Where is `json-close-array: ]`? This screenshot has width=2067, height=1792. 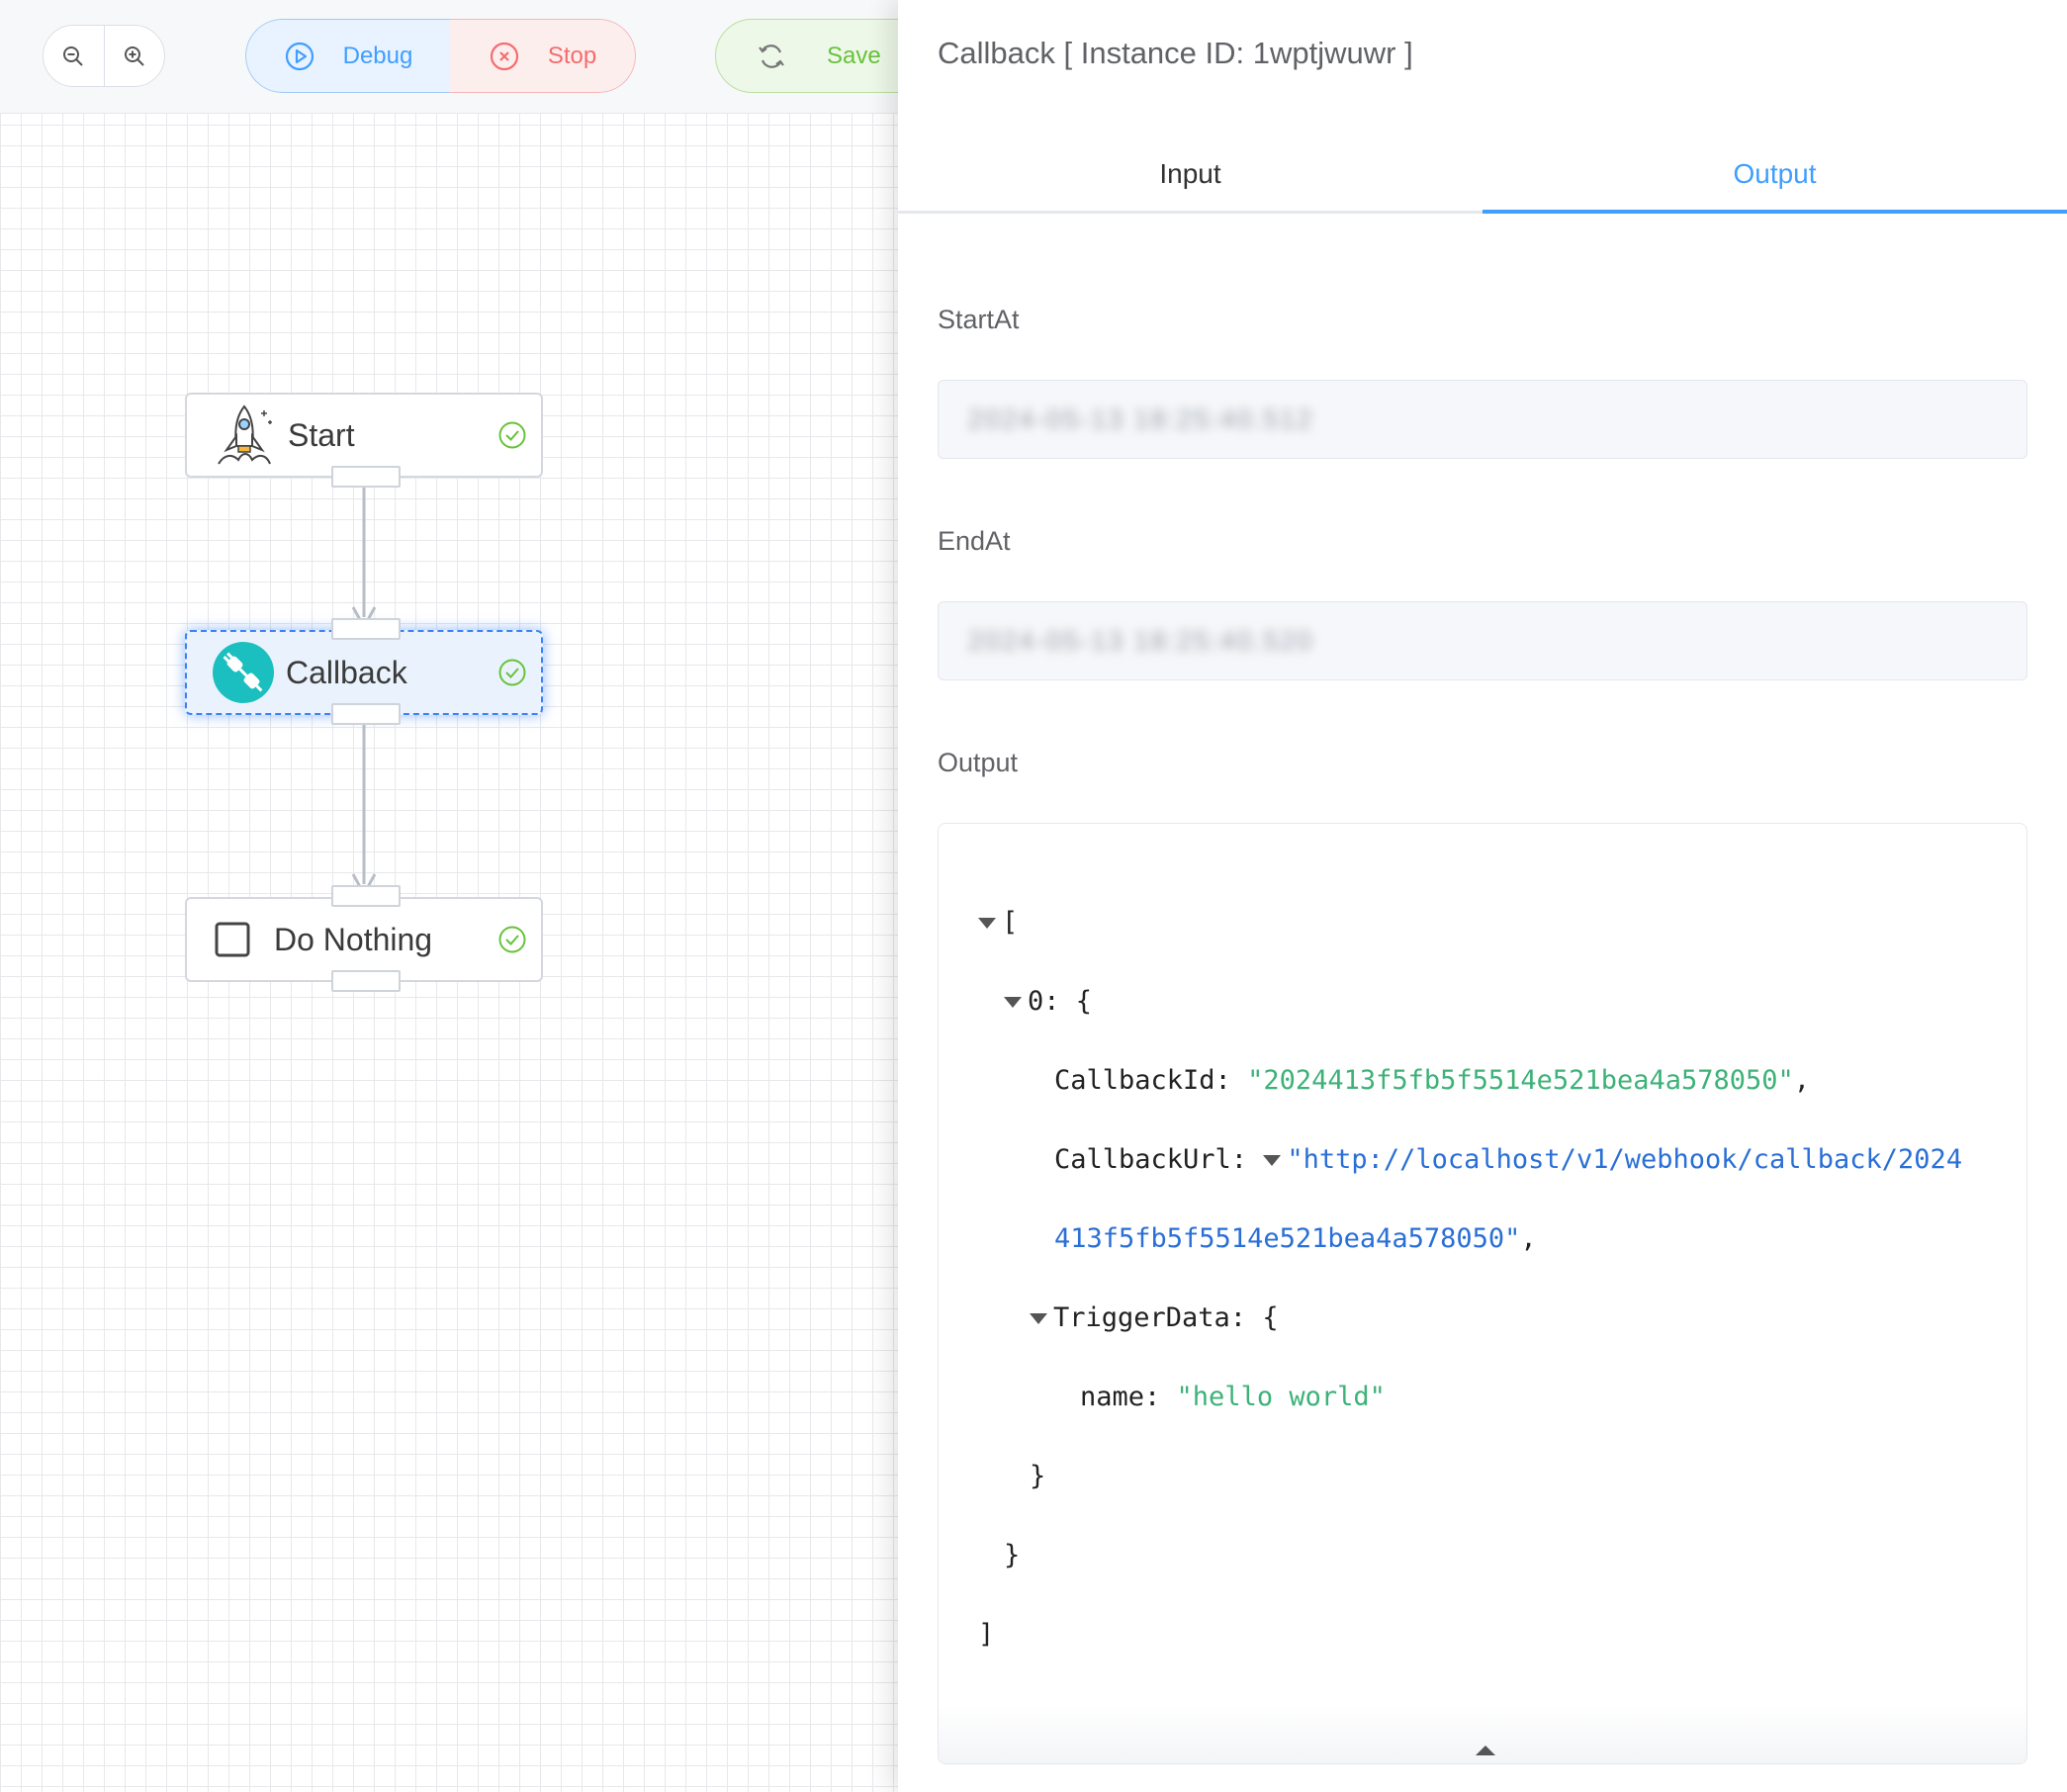
json-close-array: ] is located at coordinates (986, 1634).